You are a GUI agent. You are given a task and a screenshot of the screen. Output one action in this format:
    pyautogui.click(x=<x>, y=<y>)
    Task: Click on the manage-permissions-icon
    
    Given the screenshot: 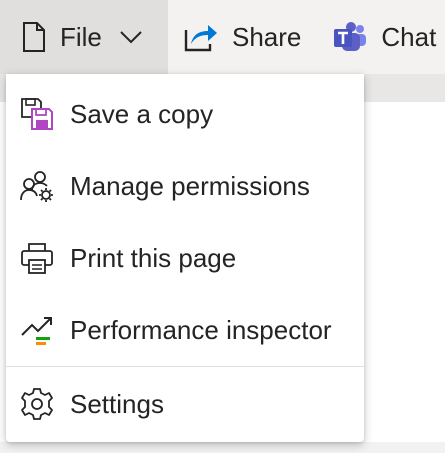 What is the action you would take?
    pyautogui.click(x=37, y=186)
    